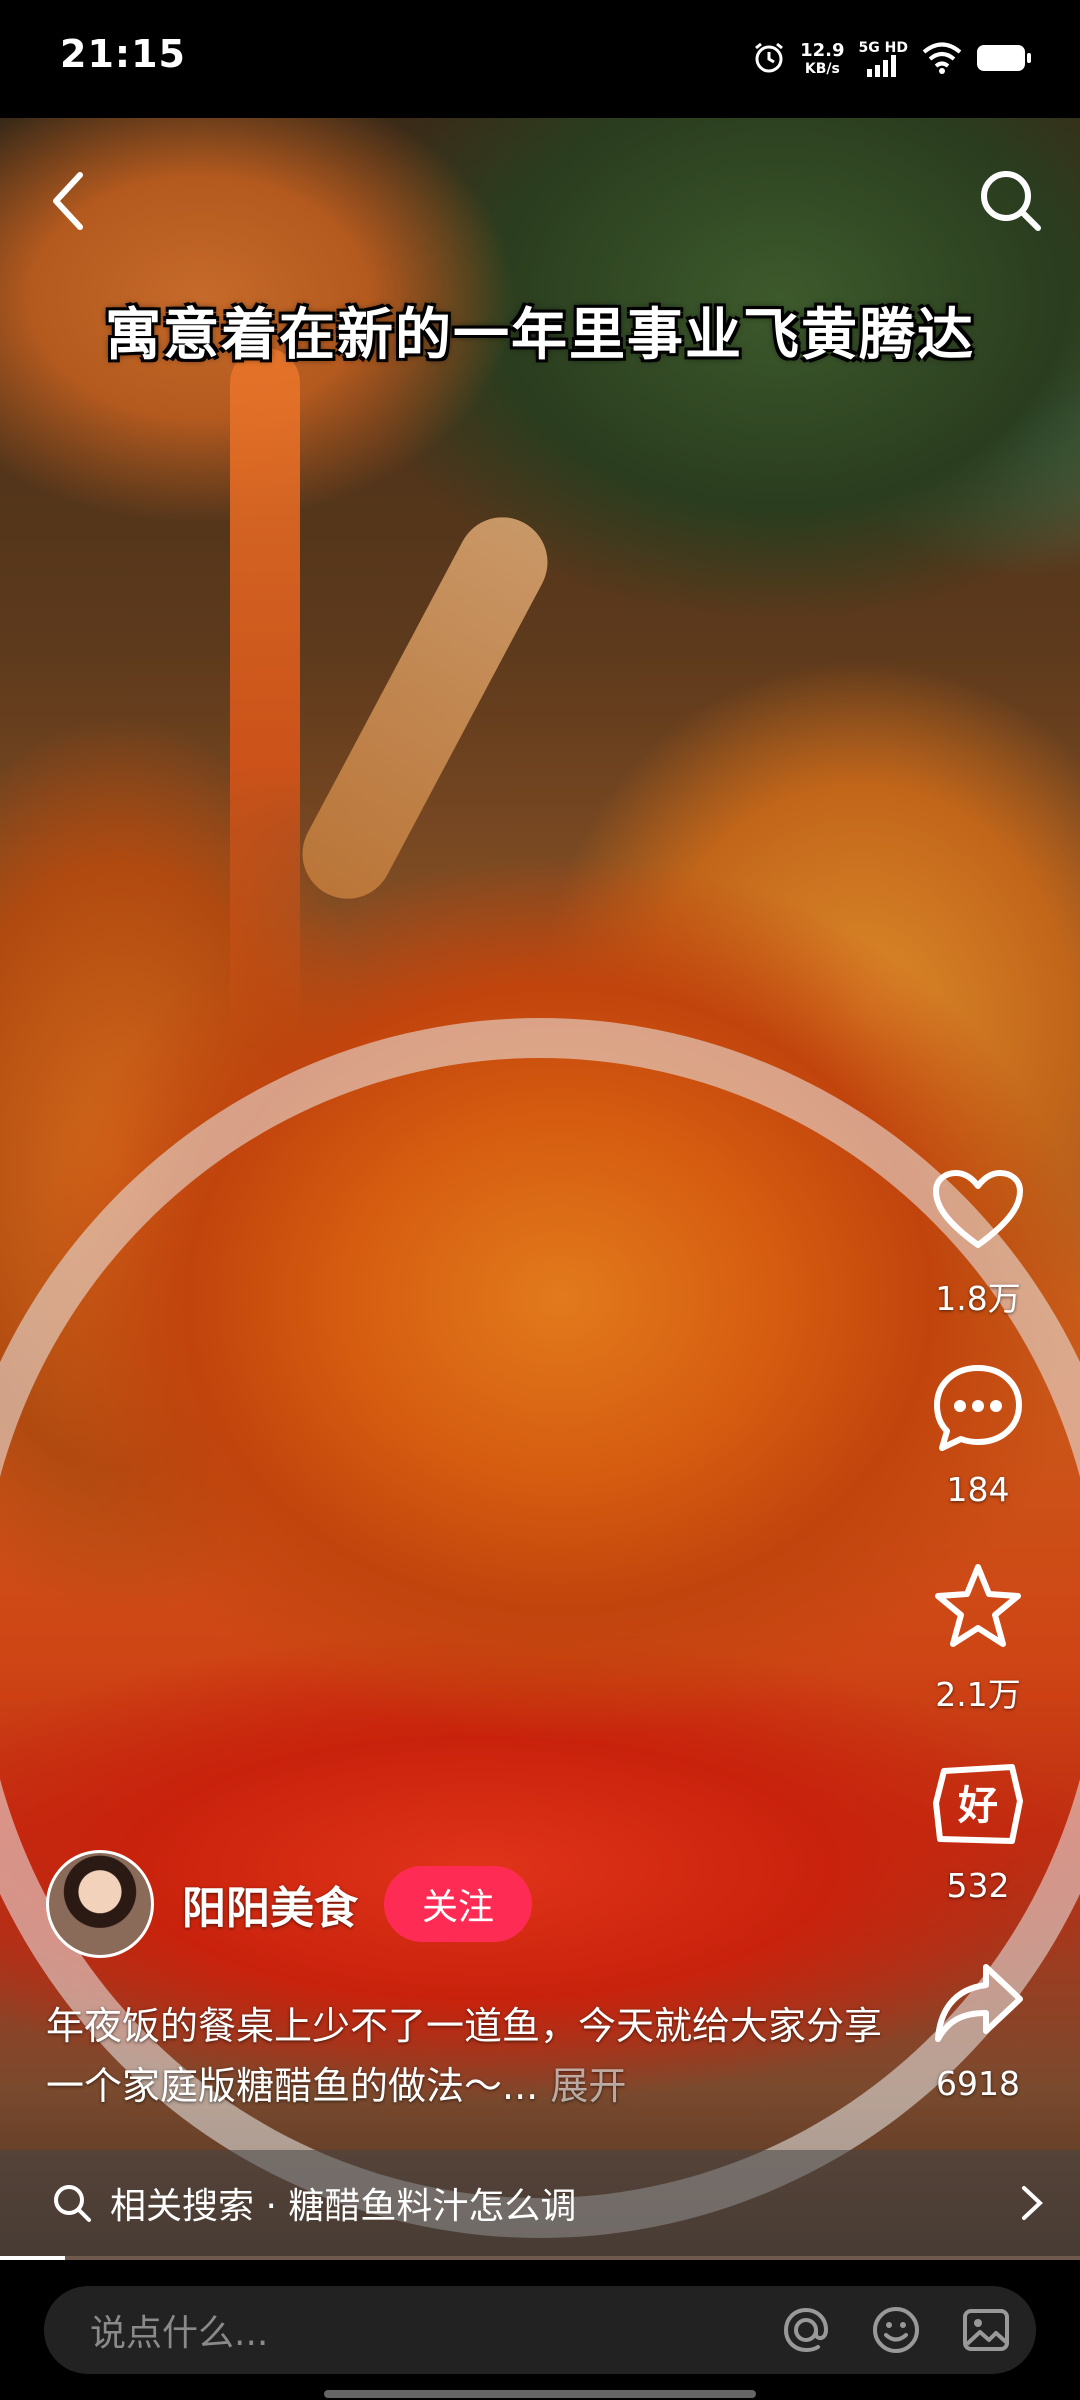 Image resolution: width=1080 pixels, height=2400 pixels. I want to click on emoji-icon, so click(896, 2330).